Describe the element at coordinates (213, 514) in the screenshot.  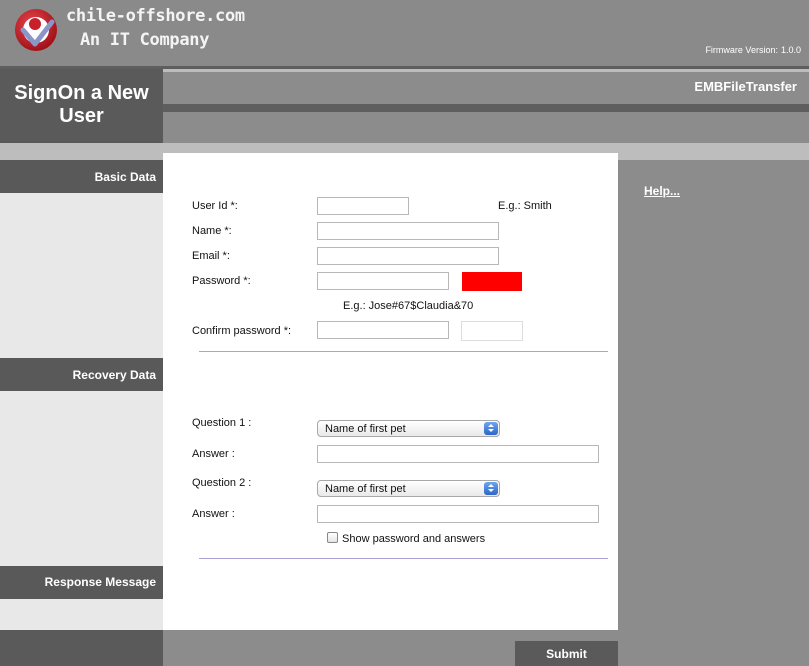
I see `answer2-label: Answer :` at that location.